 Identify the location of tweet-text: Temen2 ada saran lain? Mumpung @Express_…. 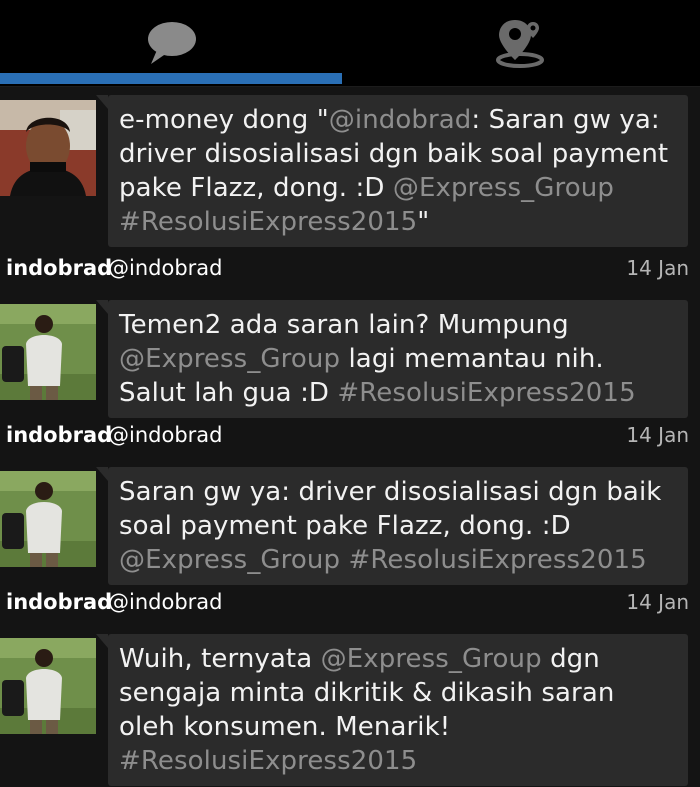
(392, 359).